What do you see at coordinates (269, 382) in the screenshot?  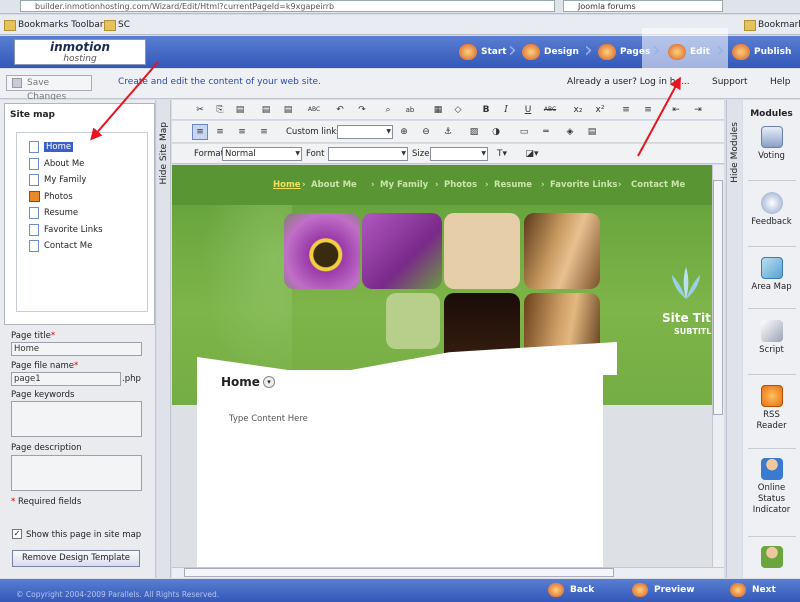 I see `page-options-button: ▾` at bounding box center [269, 382].